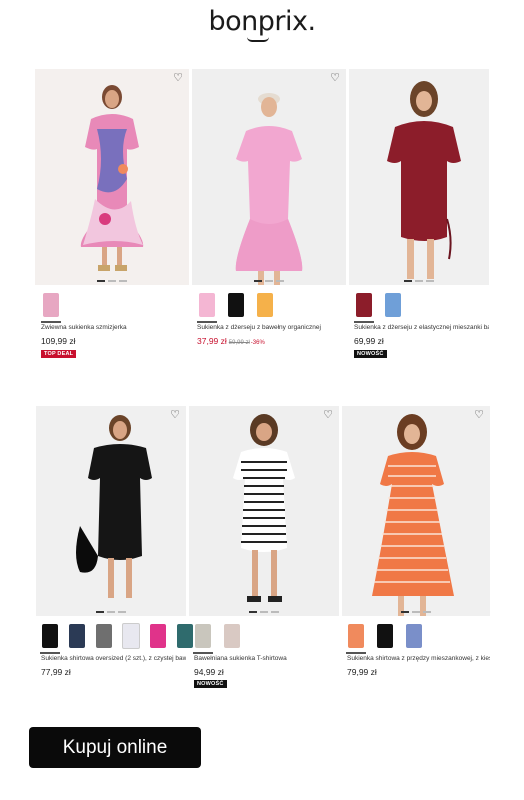 This screenshot has width=524, height=800. What do you see at coordinates (269, 177) in the screenshot?
I see `product-image-pink-dress: ♡` at bounding box center [269, 177].